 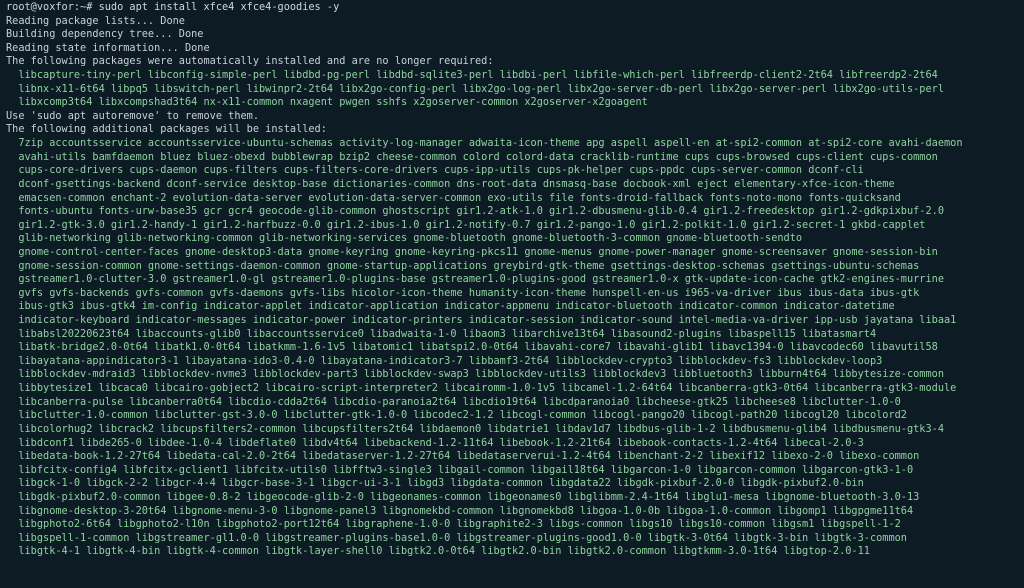 I want to click on terminal-output-line: Building dependency tree... Done, so click(x=105, y=34).